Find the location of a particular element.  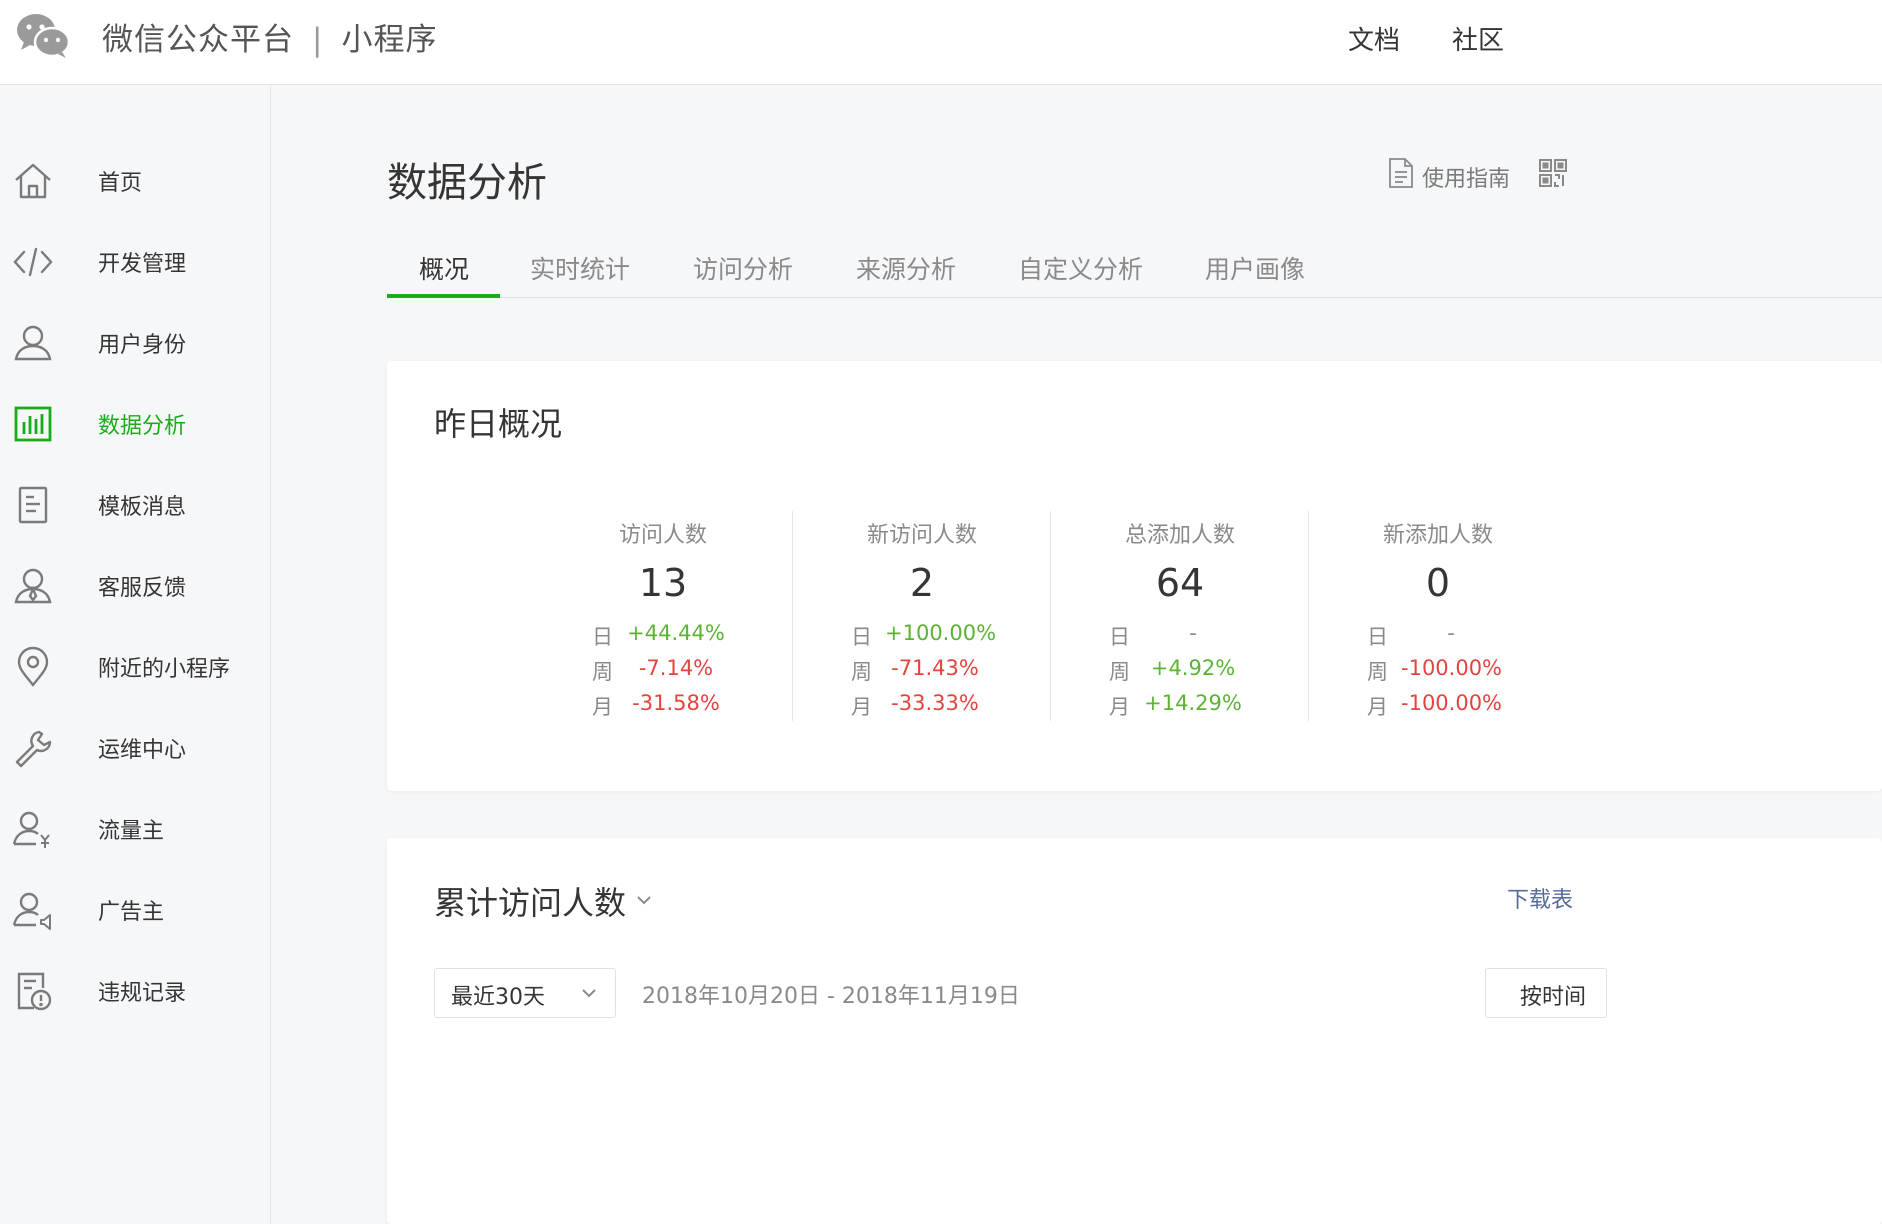

brand-title: 微信公众平台 | 小程序 is located at coordinates (269, 36).